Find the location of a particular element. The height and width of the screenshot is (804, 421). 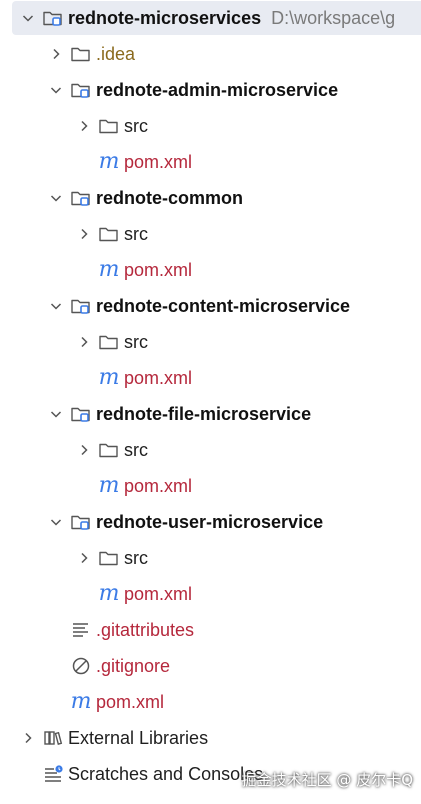

watermark-text: 掘金技术社区 @ 皮尔卡Q is located at coordinates (327, 780).